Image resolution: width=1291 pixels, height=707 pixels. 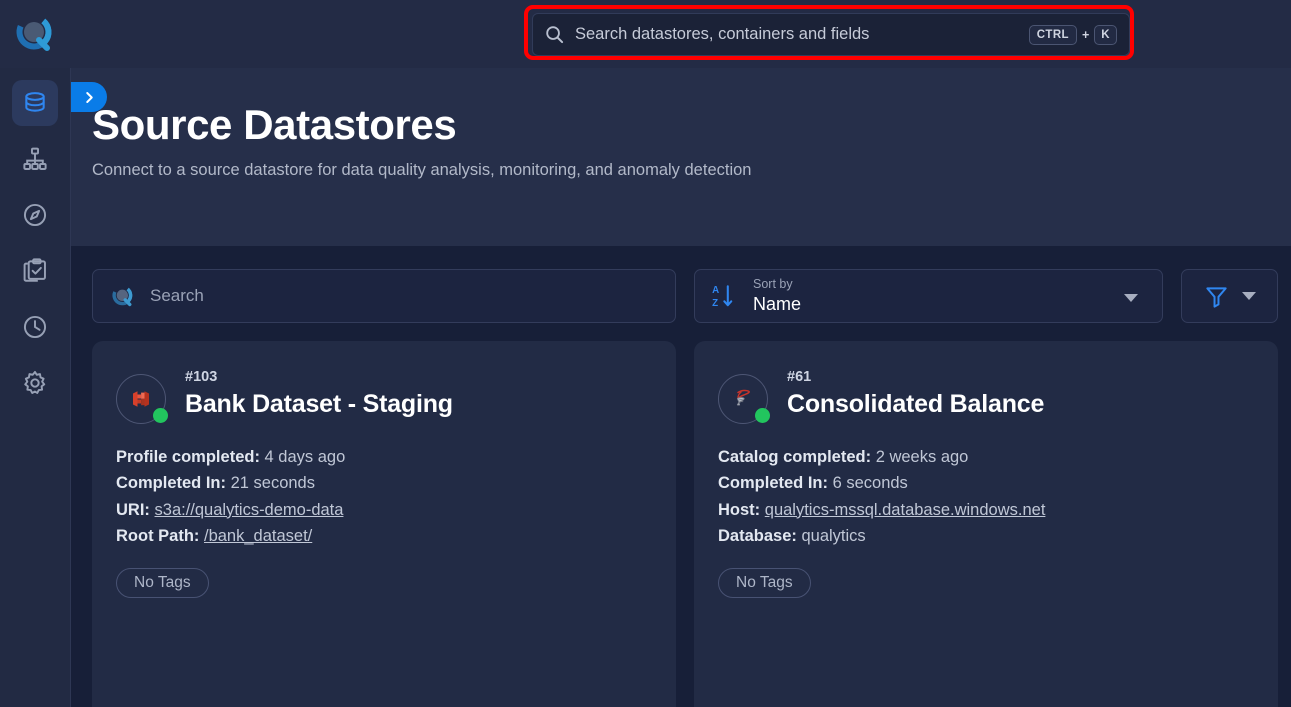 I want to click on clock-icon, so click(x=35, y=327).